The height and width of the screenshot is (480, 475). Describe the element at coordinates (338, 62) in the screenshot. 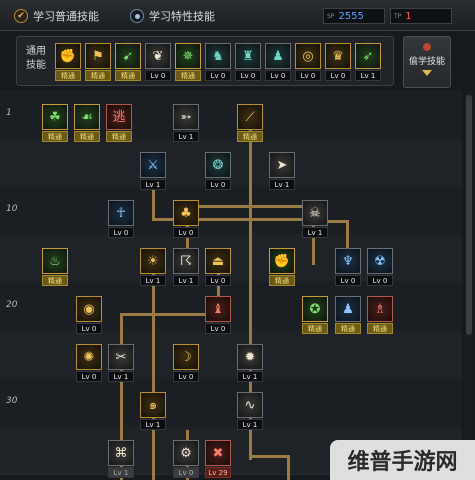

I see `skill-slot: ♛ Lv 0` at that location.